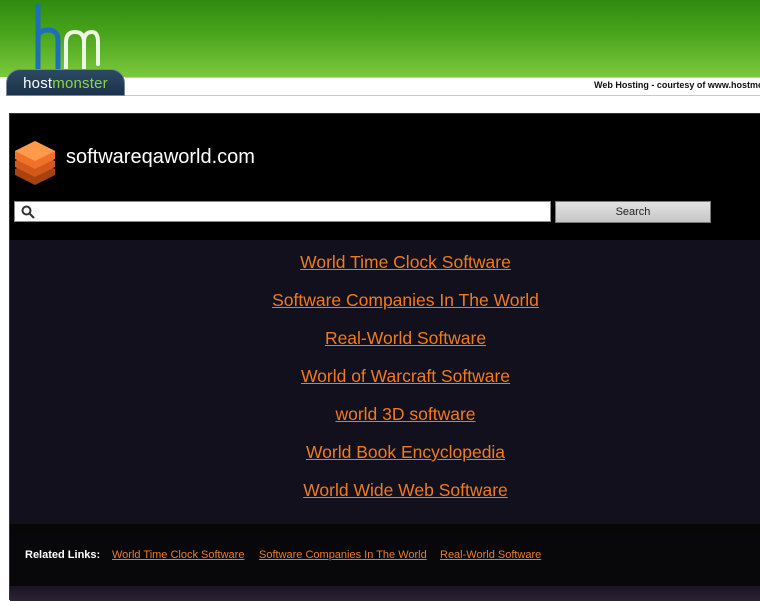 This screenshot has height=601, width=760. I want to click on logo-wordmark: hostmonster, so click(65, 83).